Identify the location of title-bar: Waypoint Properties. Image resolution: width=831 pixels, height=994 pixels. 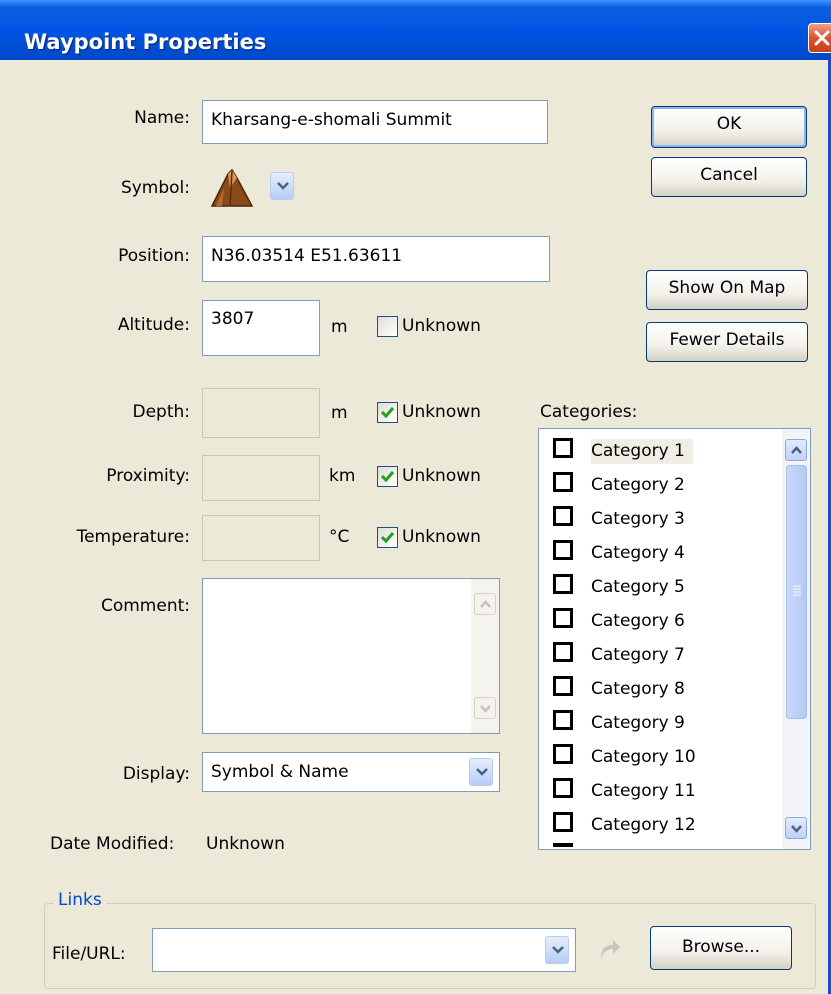
(415, 30).